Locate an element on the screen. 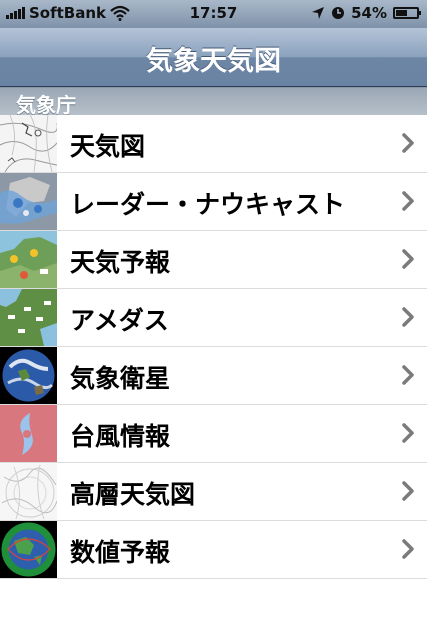 This screenshot has height=640, width=427. list-item-forecast: 天気予報 is located at coordinates (213, 260).